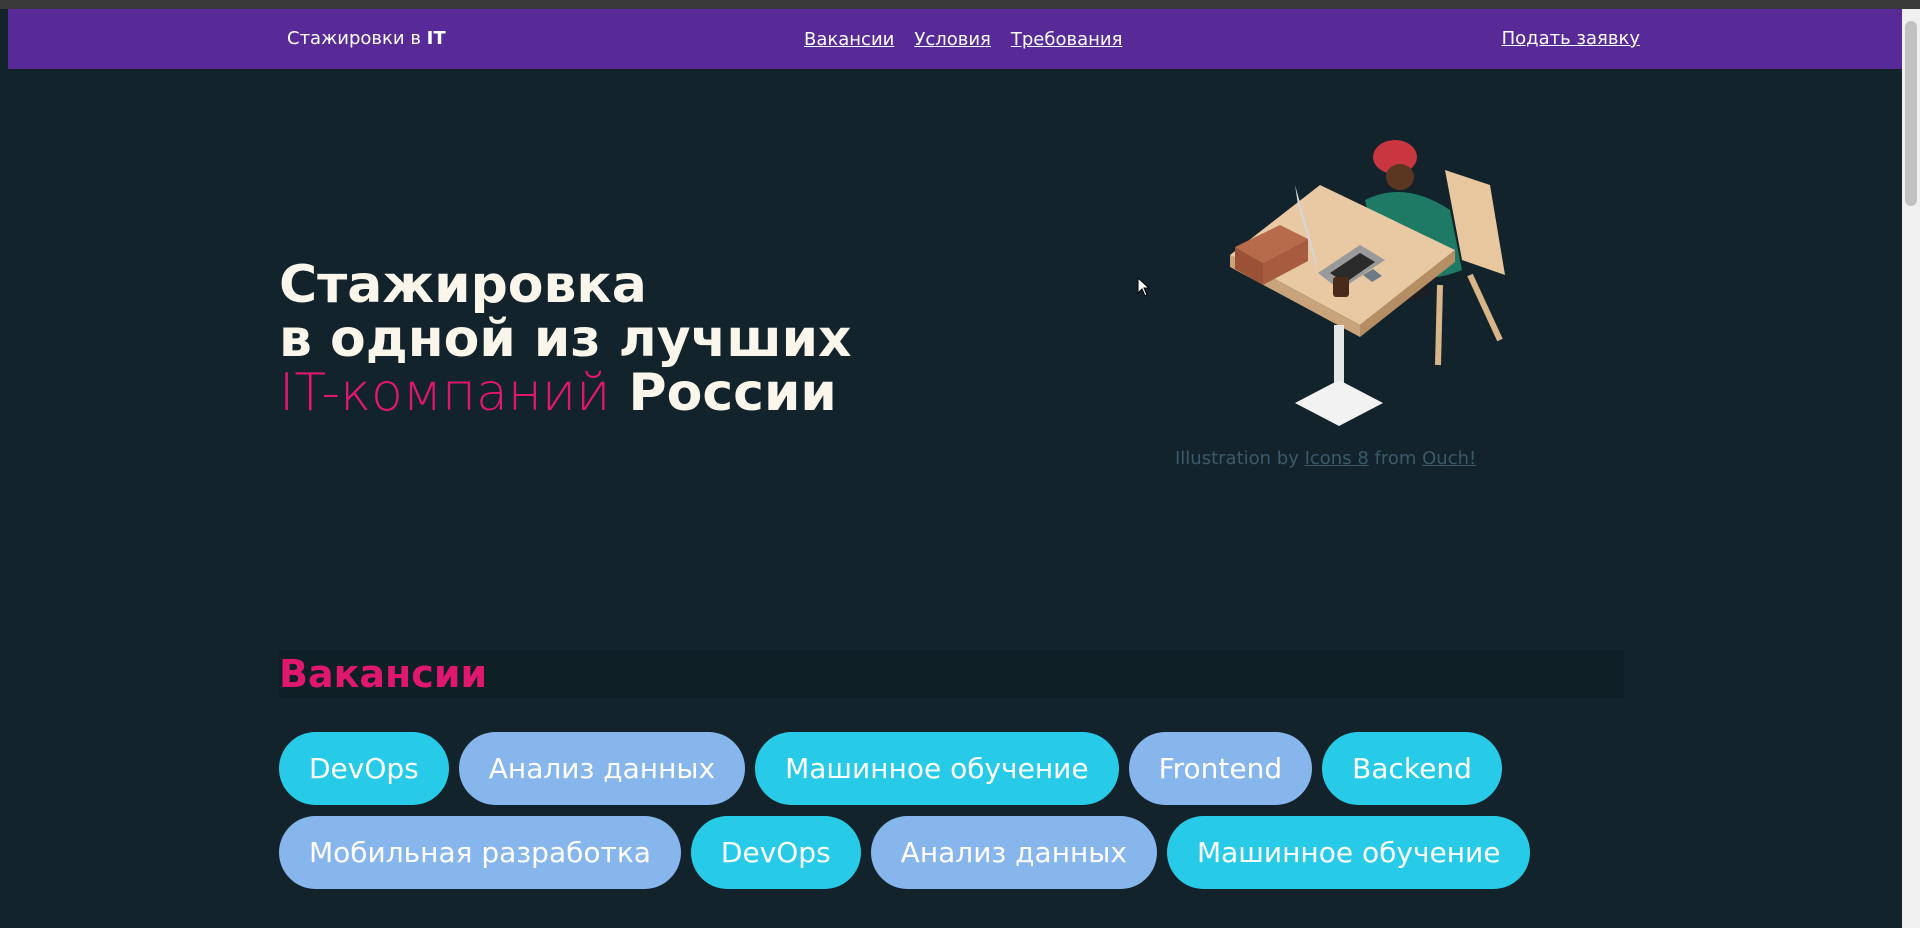 The image size is (1920, 928). What do you see at coordinates (1911, 113) in the screenshot?
I see `scrollbar-thumb` at bounding box center [1911, 113].